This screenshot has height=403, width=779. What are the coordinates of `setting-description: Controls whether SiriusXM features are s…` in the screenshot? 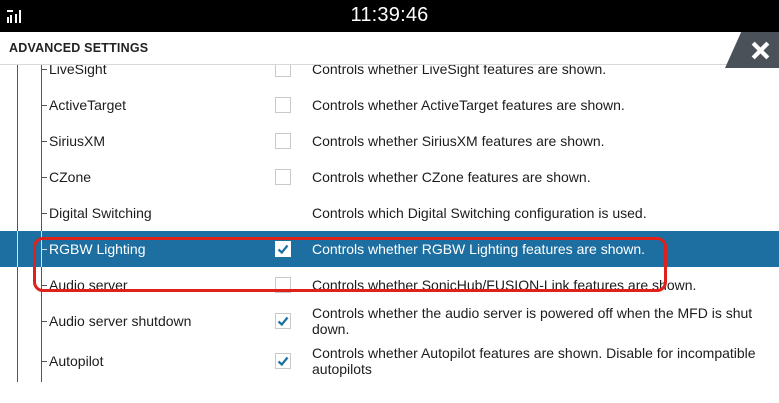 It's located at (458, 141).